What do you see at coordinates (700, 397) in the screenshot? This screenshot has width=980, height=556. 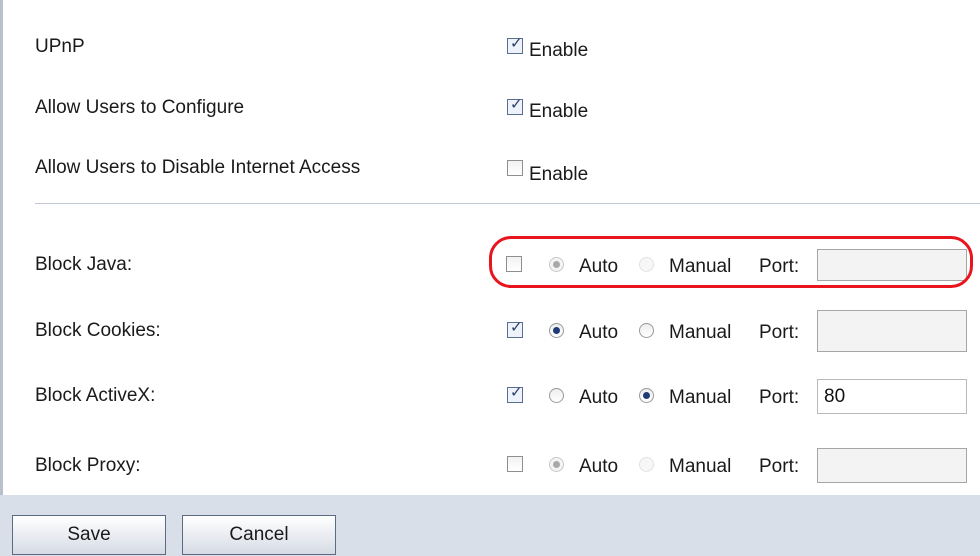 I see `block-activex-manual-label: Manual` at bounding box center [700, 397].